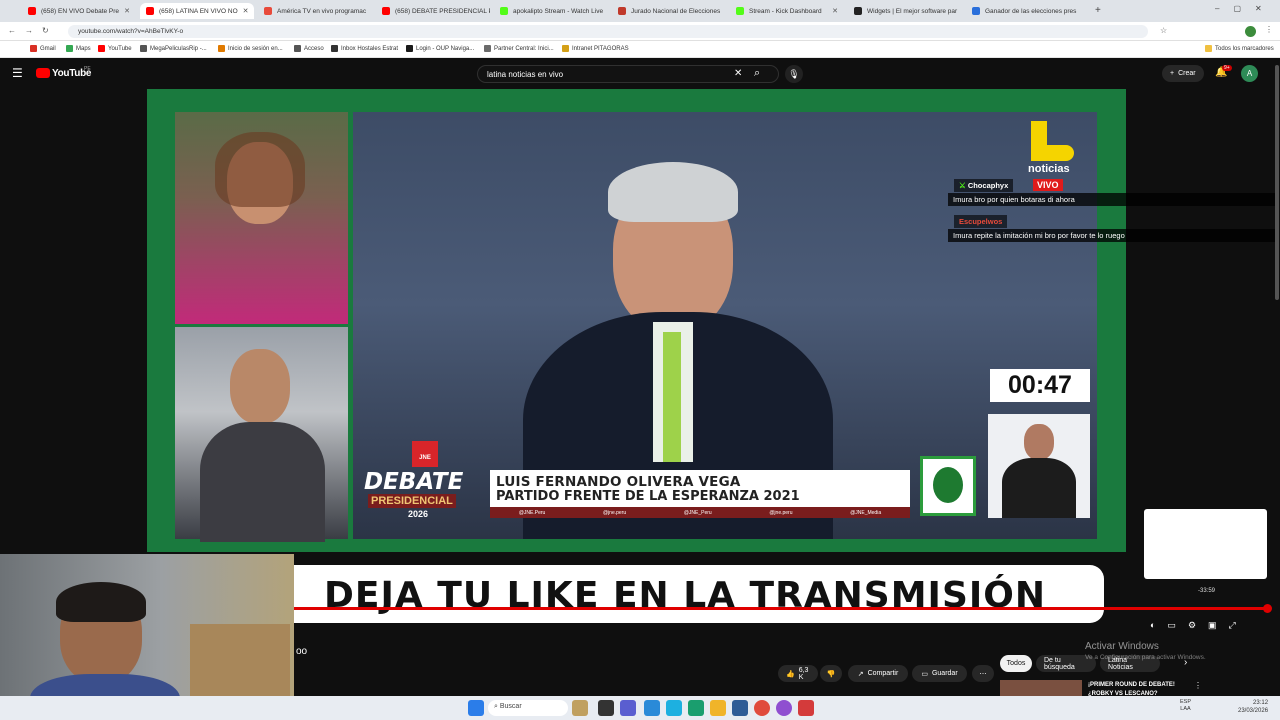 This screenshot has height=720, width=1280. I want to click on player-controls: ◐▭⚙▣⤢, so click(1199, 625).